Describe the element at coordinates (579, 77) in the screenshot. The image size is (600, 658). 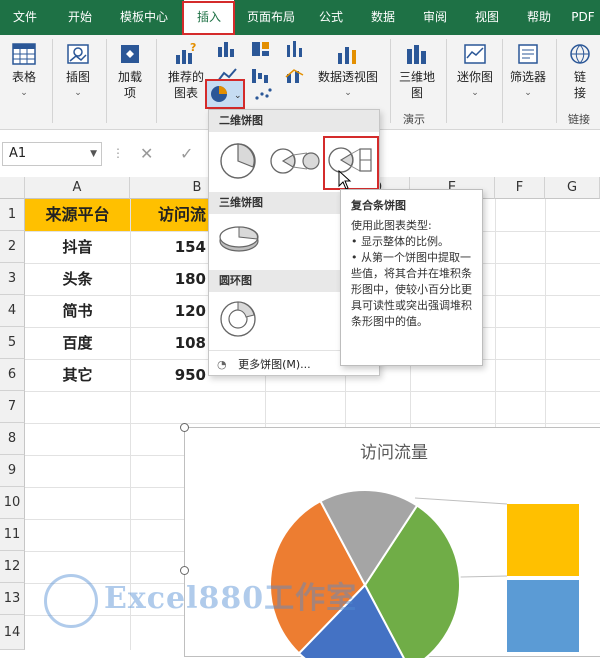
I see `link-label-1: 链` at that location.